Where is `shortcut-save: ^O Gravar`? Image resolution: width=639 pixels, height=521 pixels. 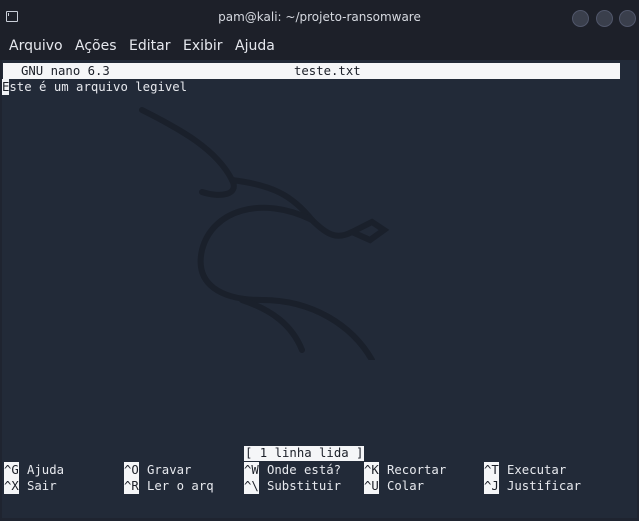
shortcut-save: ^O Gravar is located at coordinates (157, 470).